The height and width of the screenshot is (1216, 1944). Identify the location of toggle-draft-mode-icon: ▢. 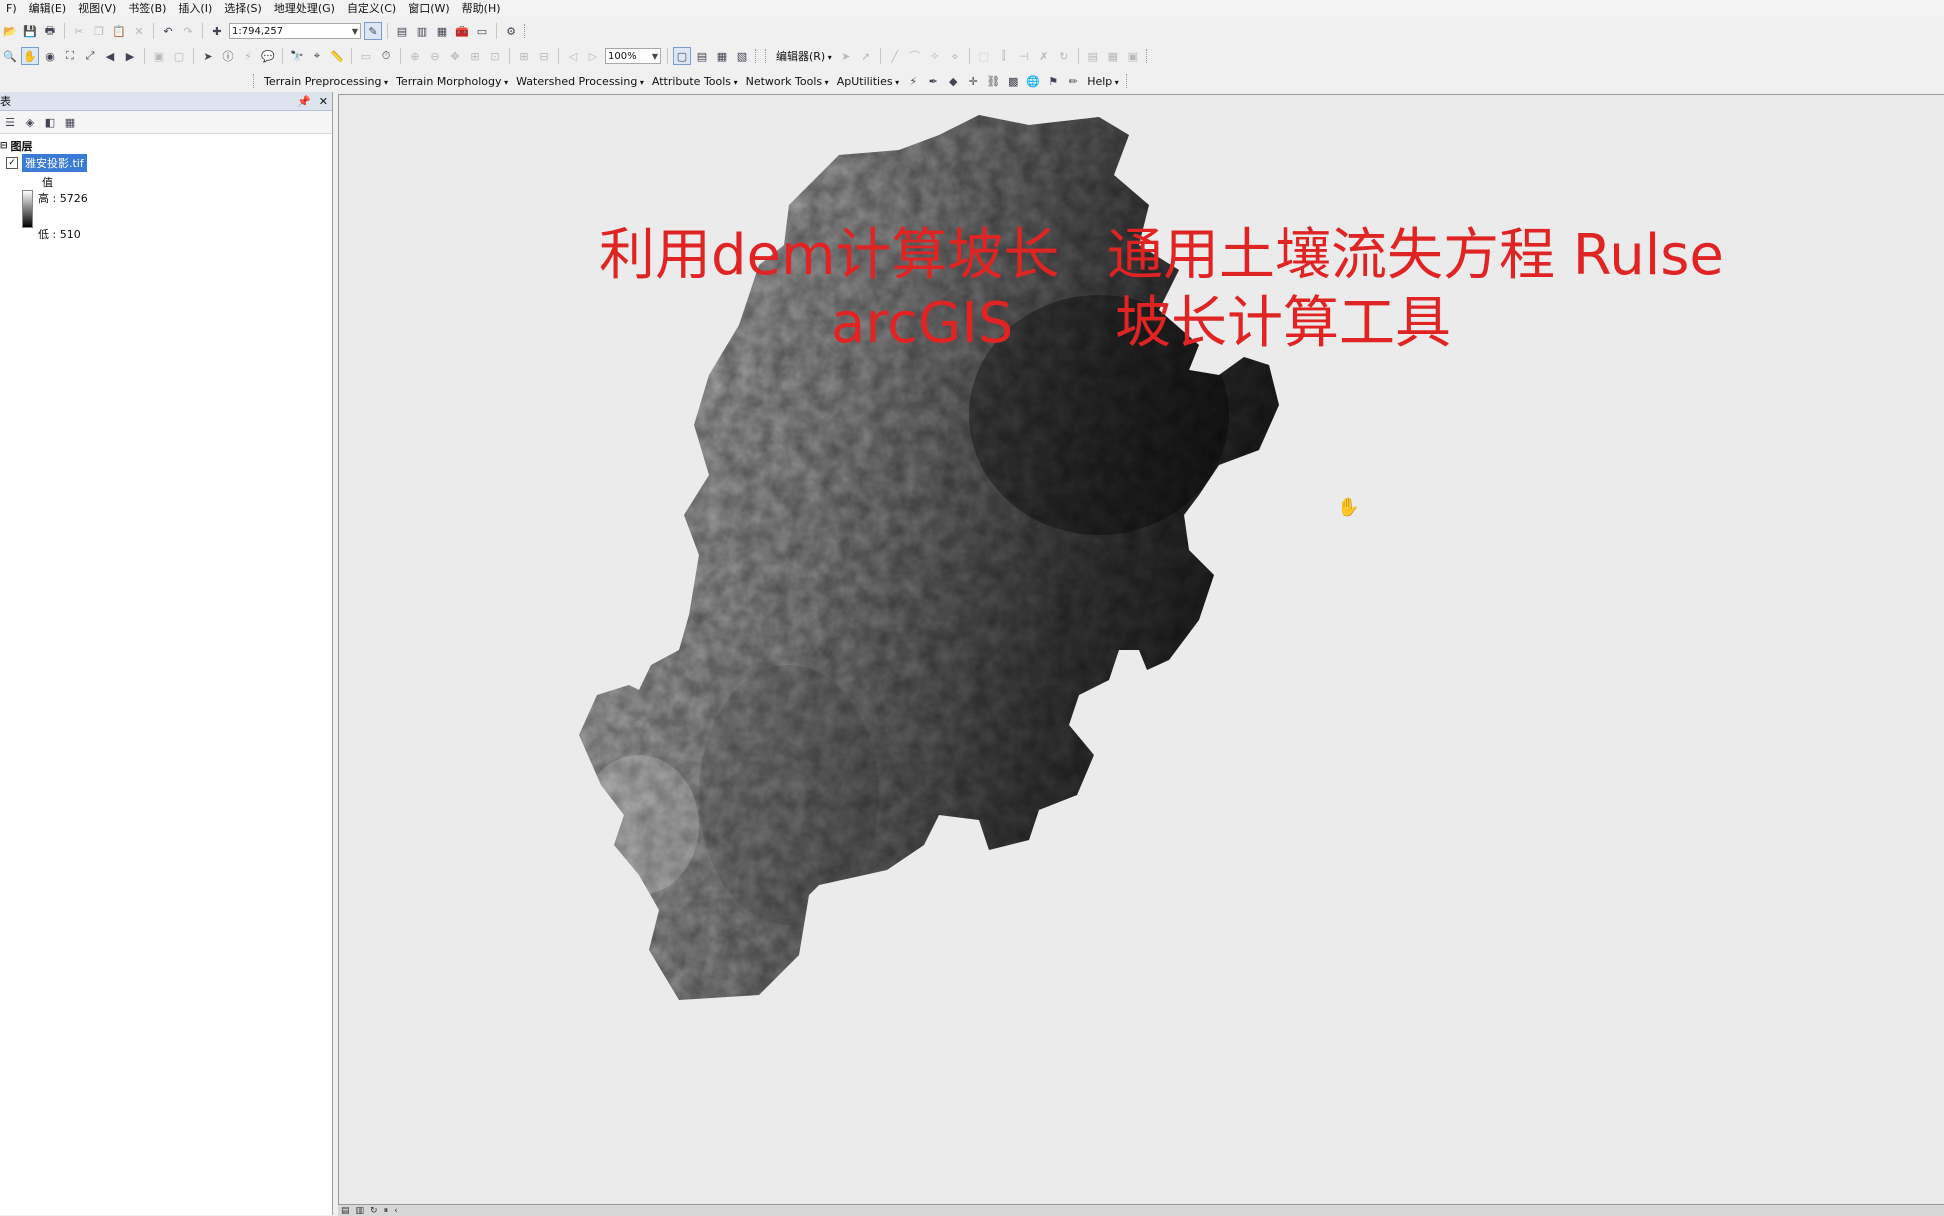
(682, 56).